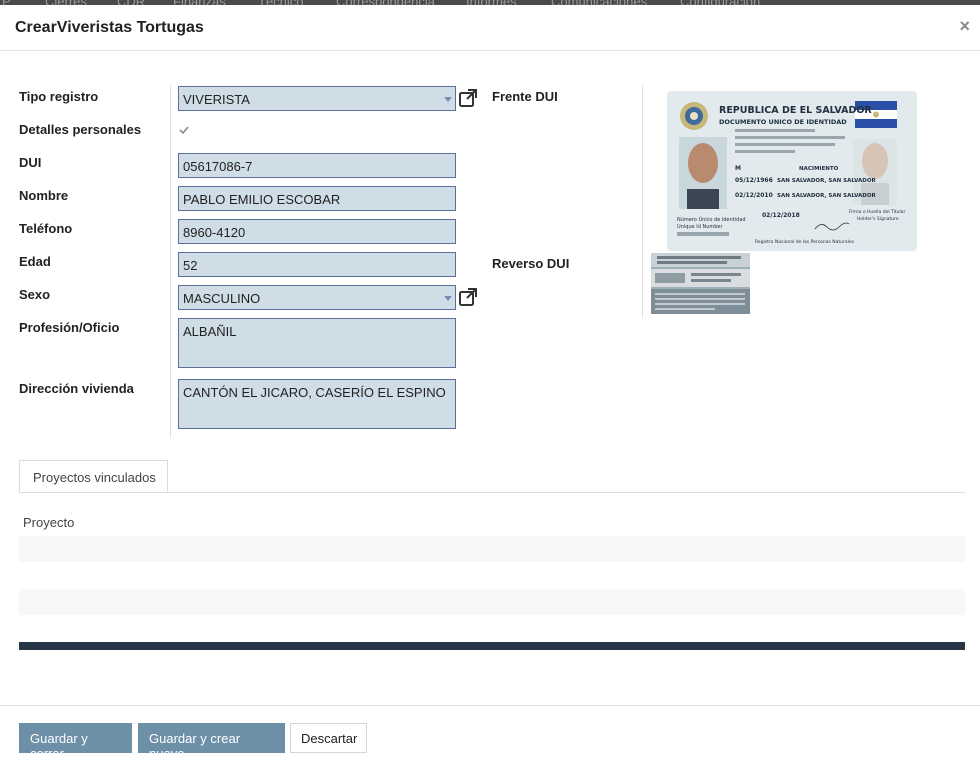  Describe the element at coordinates (700, 283) in the screenshot. I see `reverso-dui-image` at that location.